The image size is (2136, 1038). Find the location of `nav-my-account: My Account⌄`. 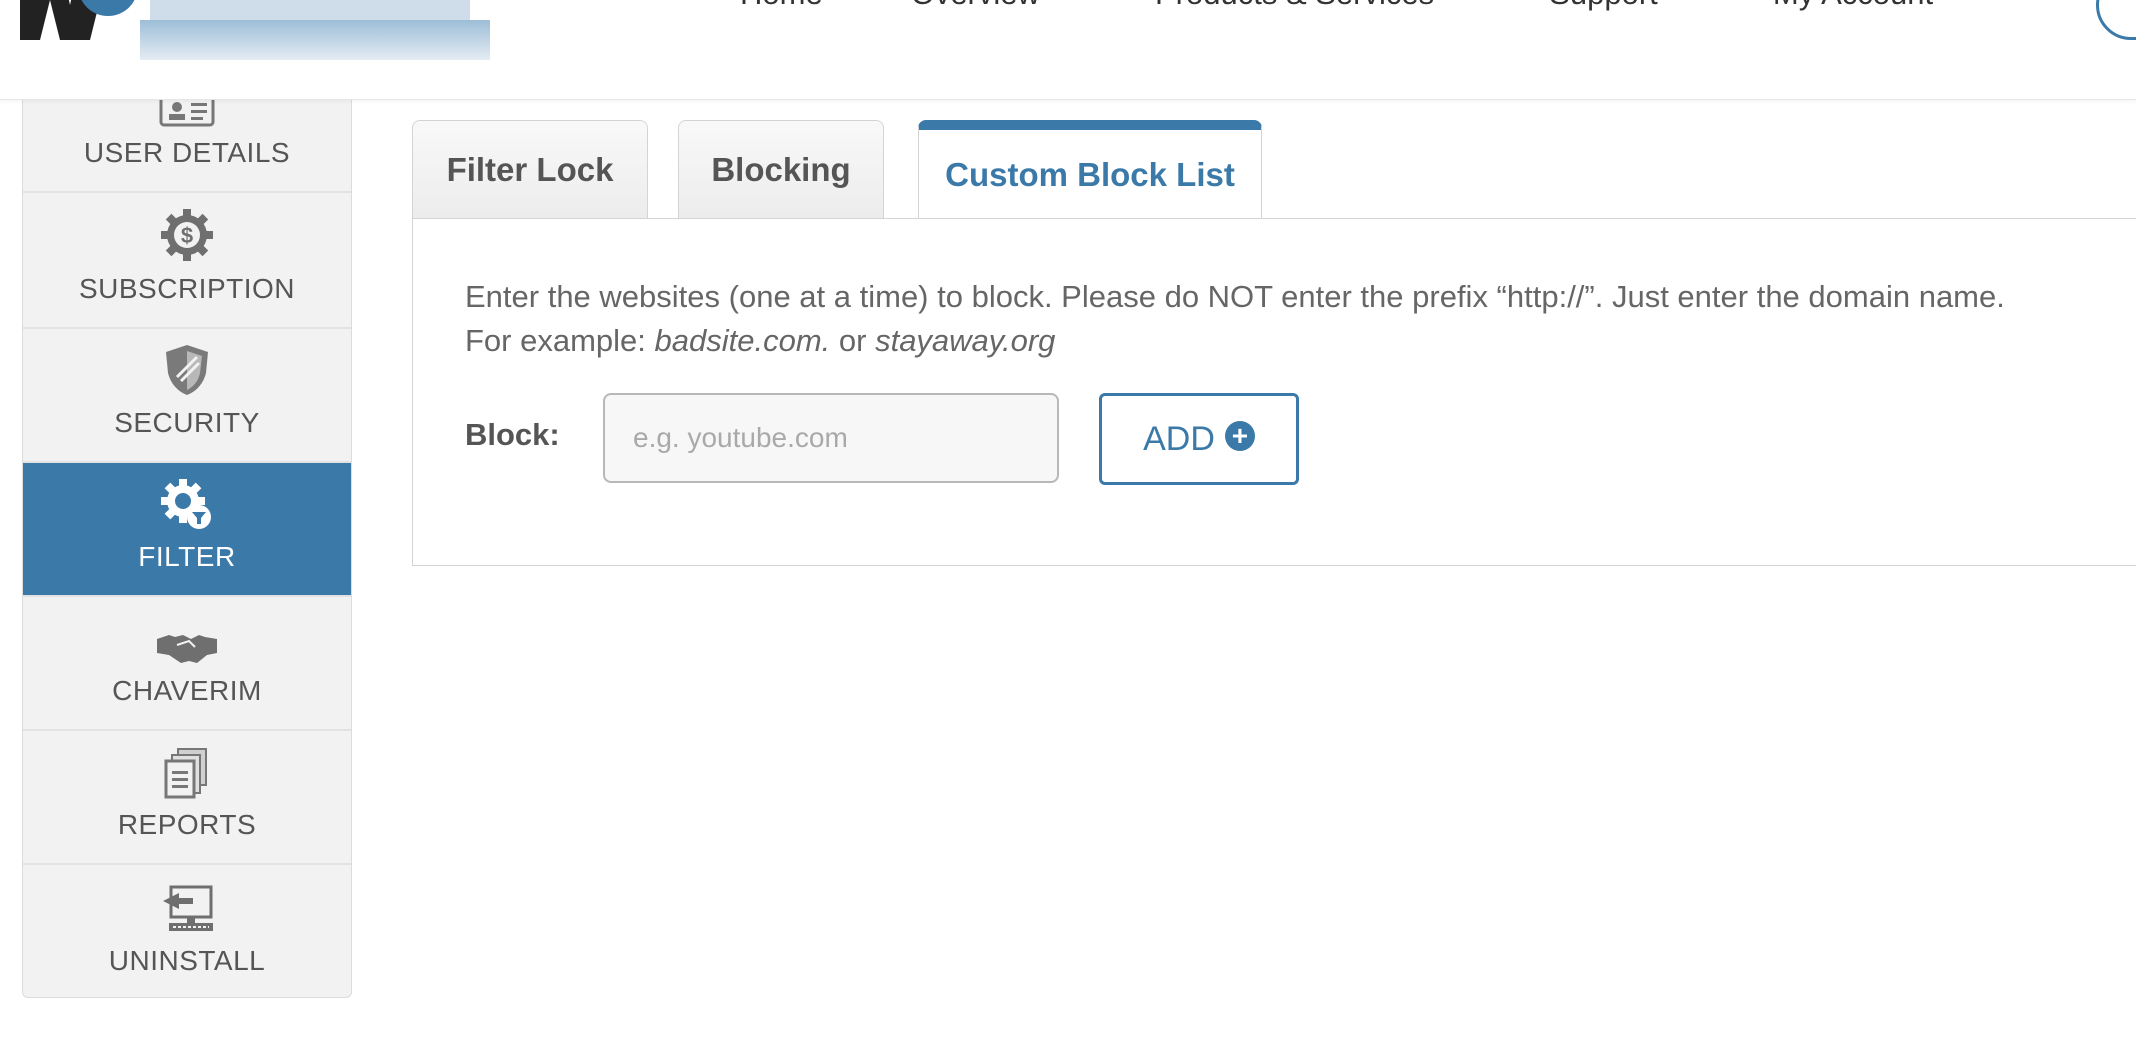

nav-my-account: My Account⌄ is located at coordinates (1866, 7).